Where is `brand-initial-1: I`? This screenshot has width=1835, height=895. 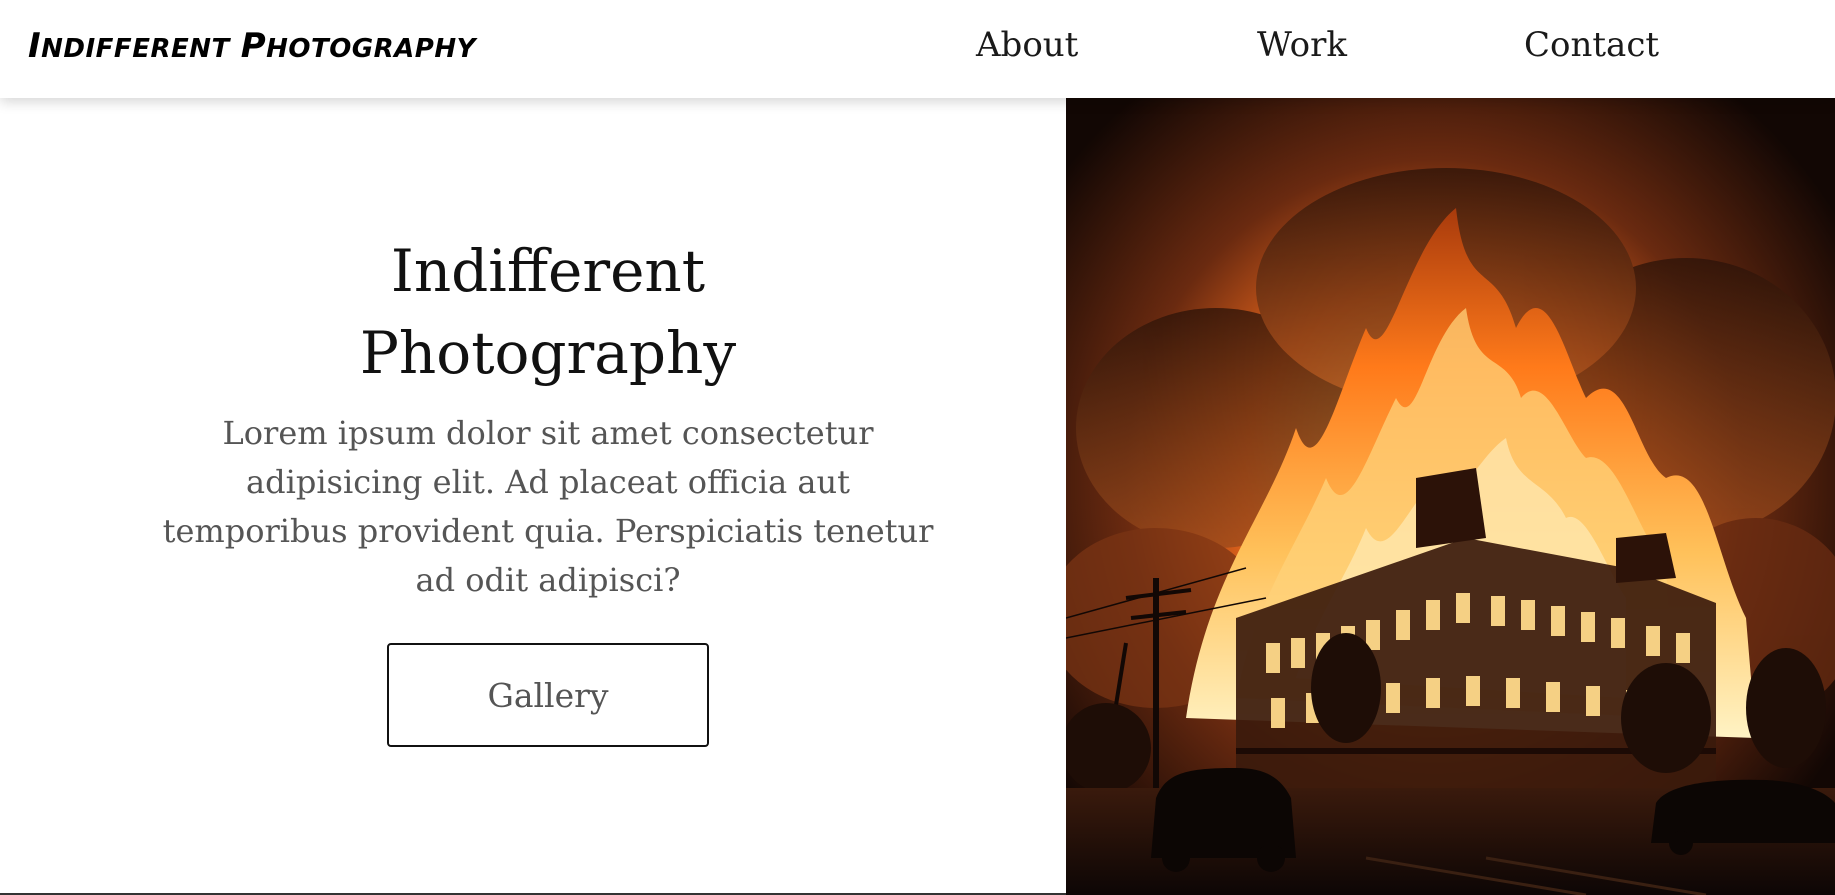 brand-initial-1: I is located at coordinates (35, 46).